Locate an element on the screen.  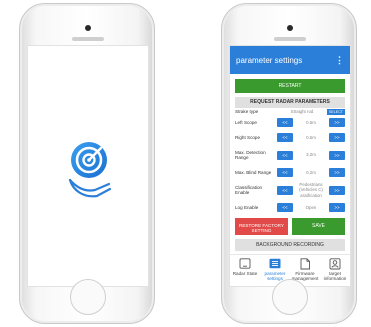
page-title: parameter settings is located at coordinates (269, 60).